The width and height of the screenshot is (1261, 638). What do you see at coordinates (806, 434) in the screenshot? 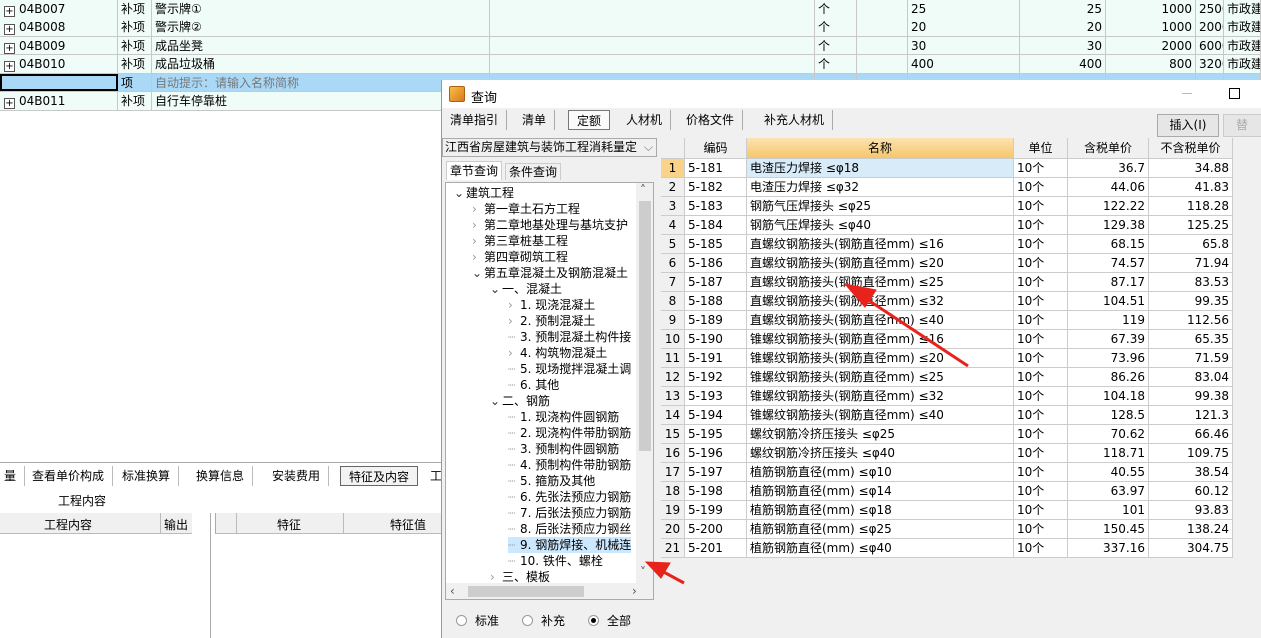
I see `annotation-arrows` at bounding box center [806, 434].